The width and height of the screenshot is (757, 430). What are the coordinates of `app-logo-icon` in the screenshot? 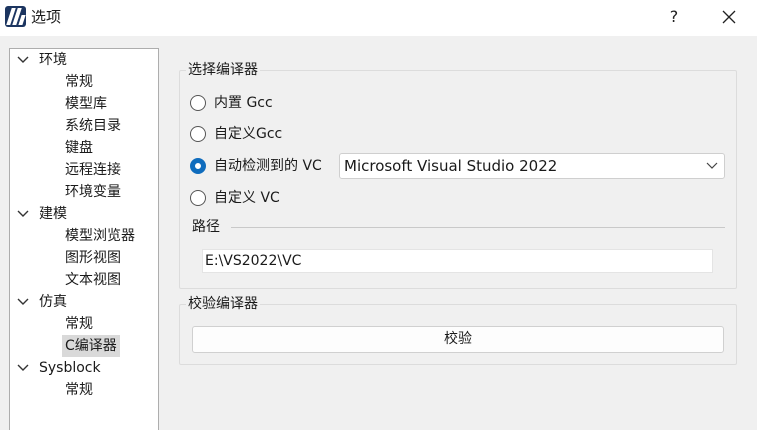 It's located at (15, 16).